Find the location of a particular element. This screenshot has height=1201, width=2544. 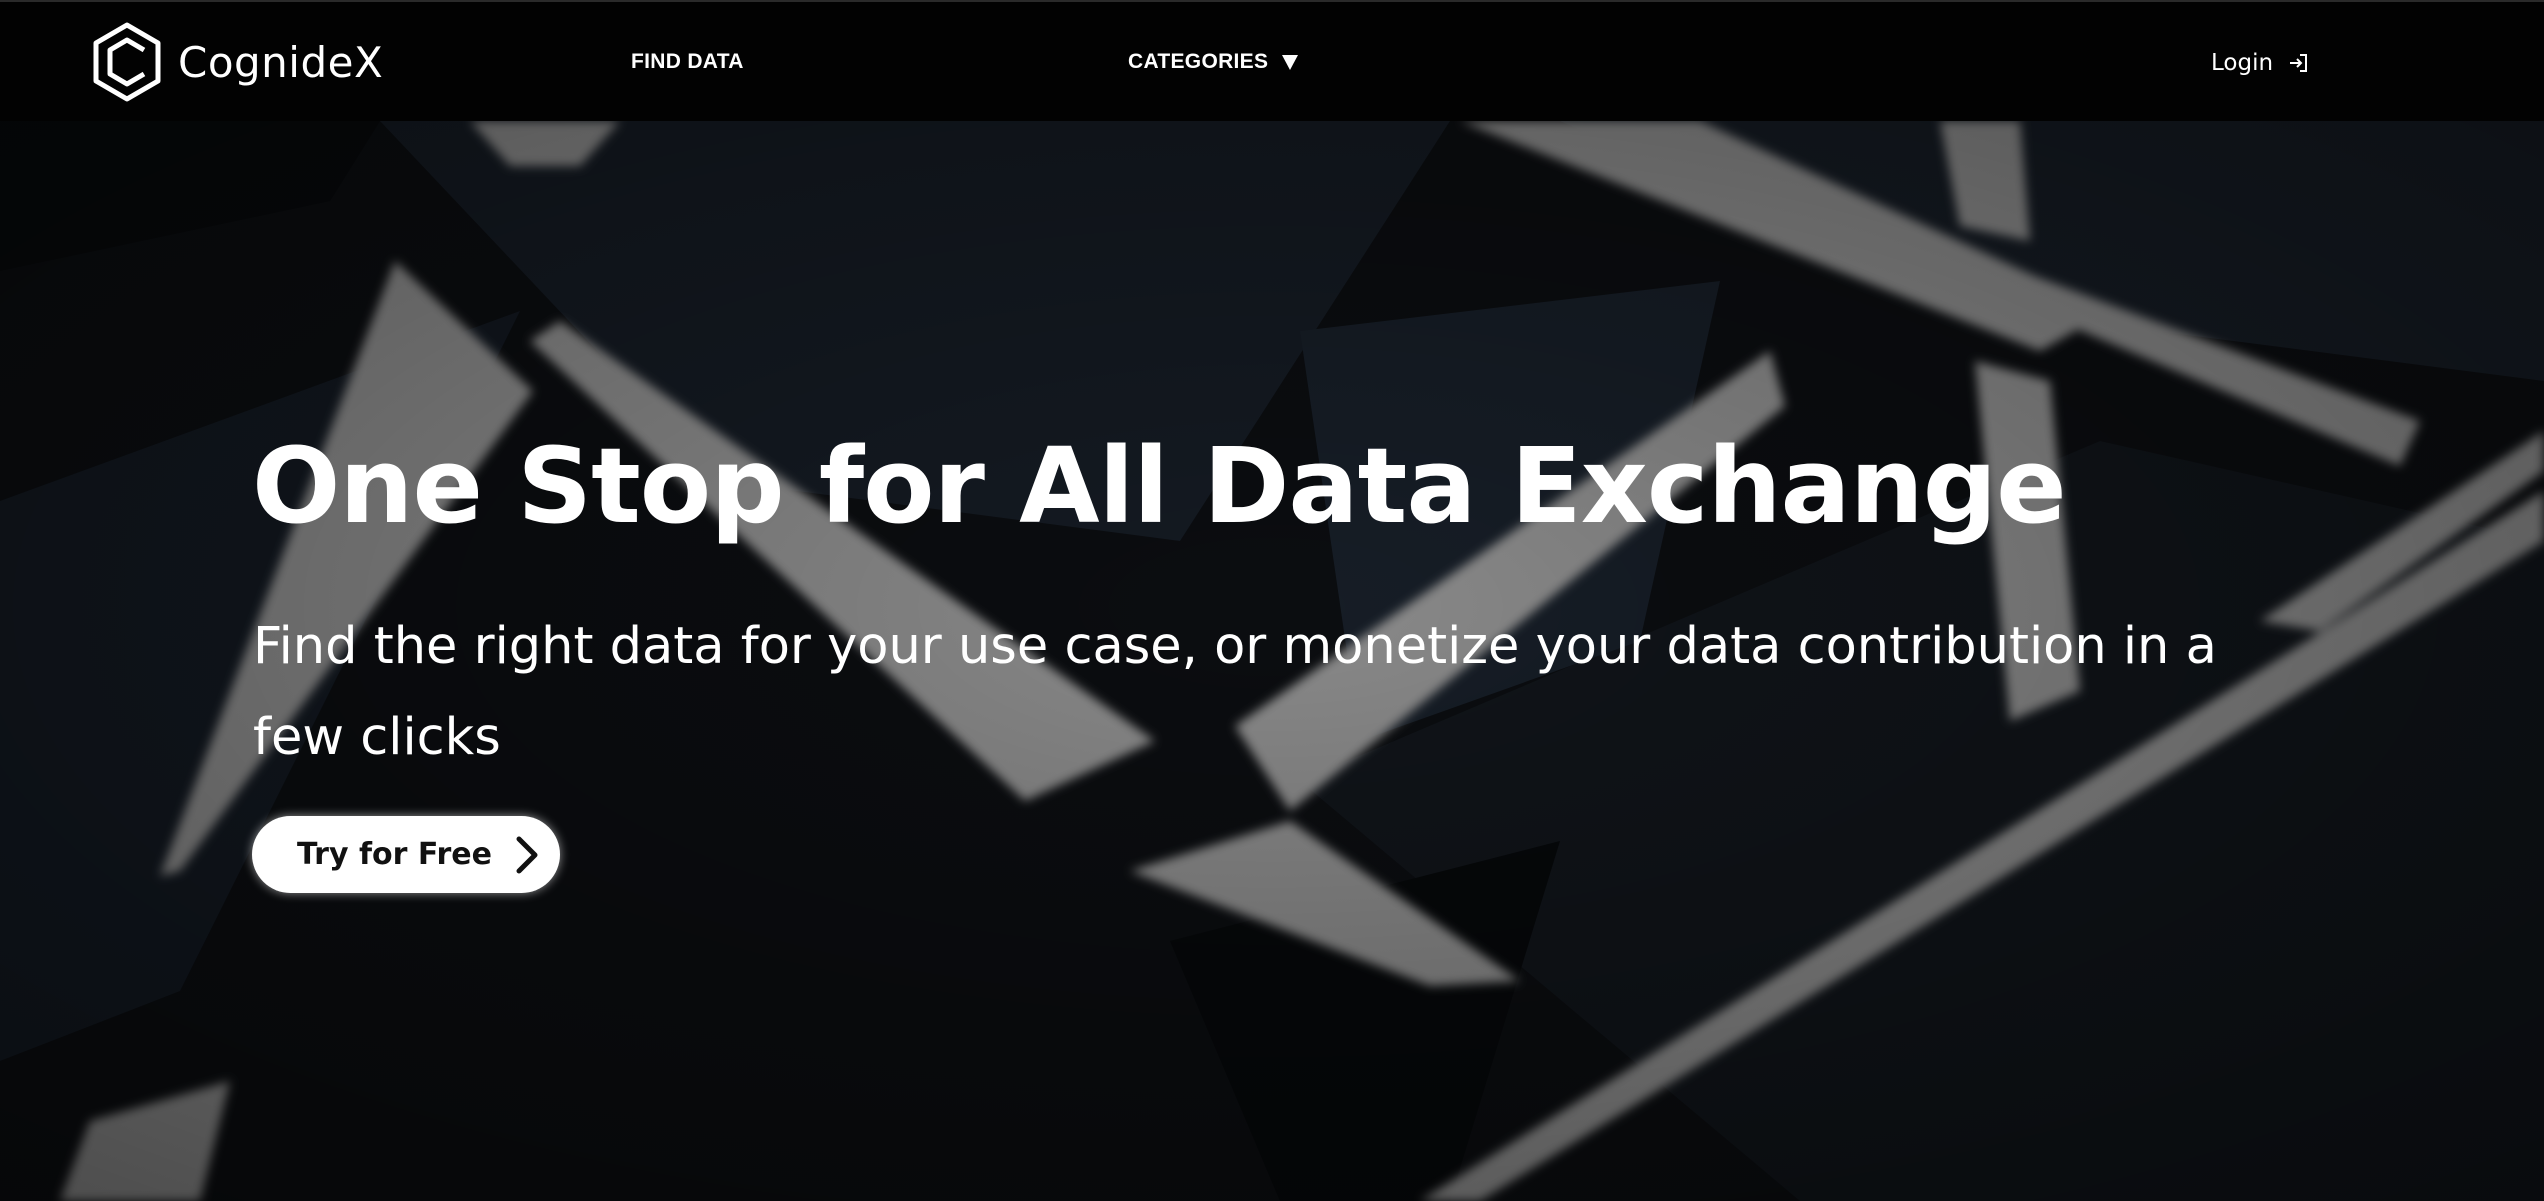

brand-name: CognideX is located at coordinates (281, 62).